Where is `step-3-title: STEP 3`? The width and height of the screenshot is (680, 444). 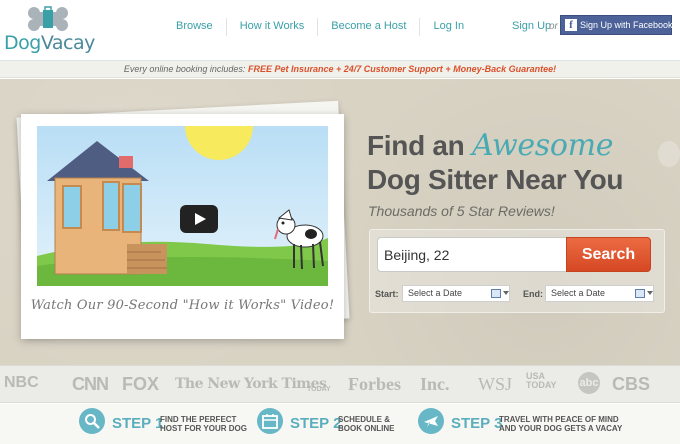 step-3-title: STEP 3 is located at coordinates (477, 423).